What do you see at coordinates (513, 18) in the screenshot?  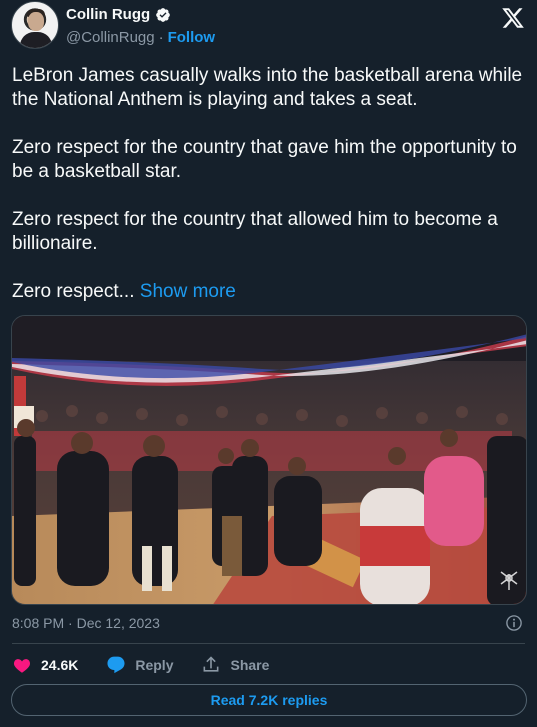 I see `x-logo-icon` at bounding box center [513, 18].